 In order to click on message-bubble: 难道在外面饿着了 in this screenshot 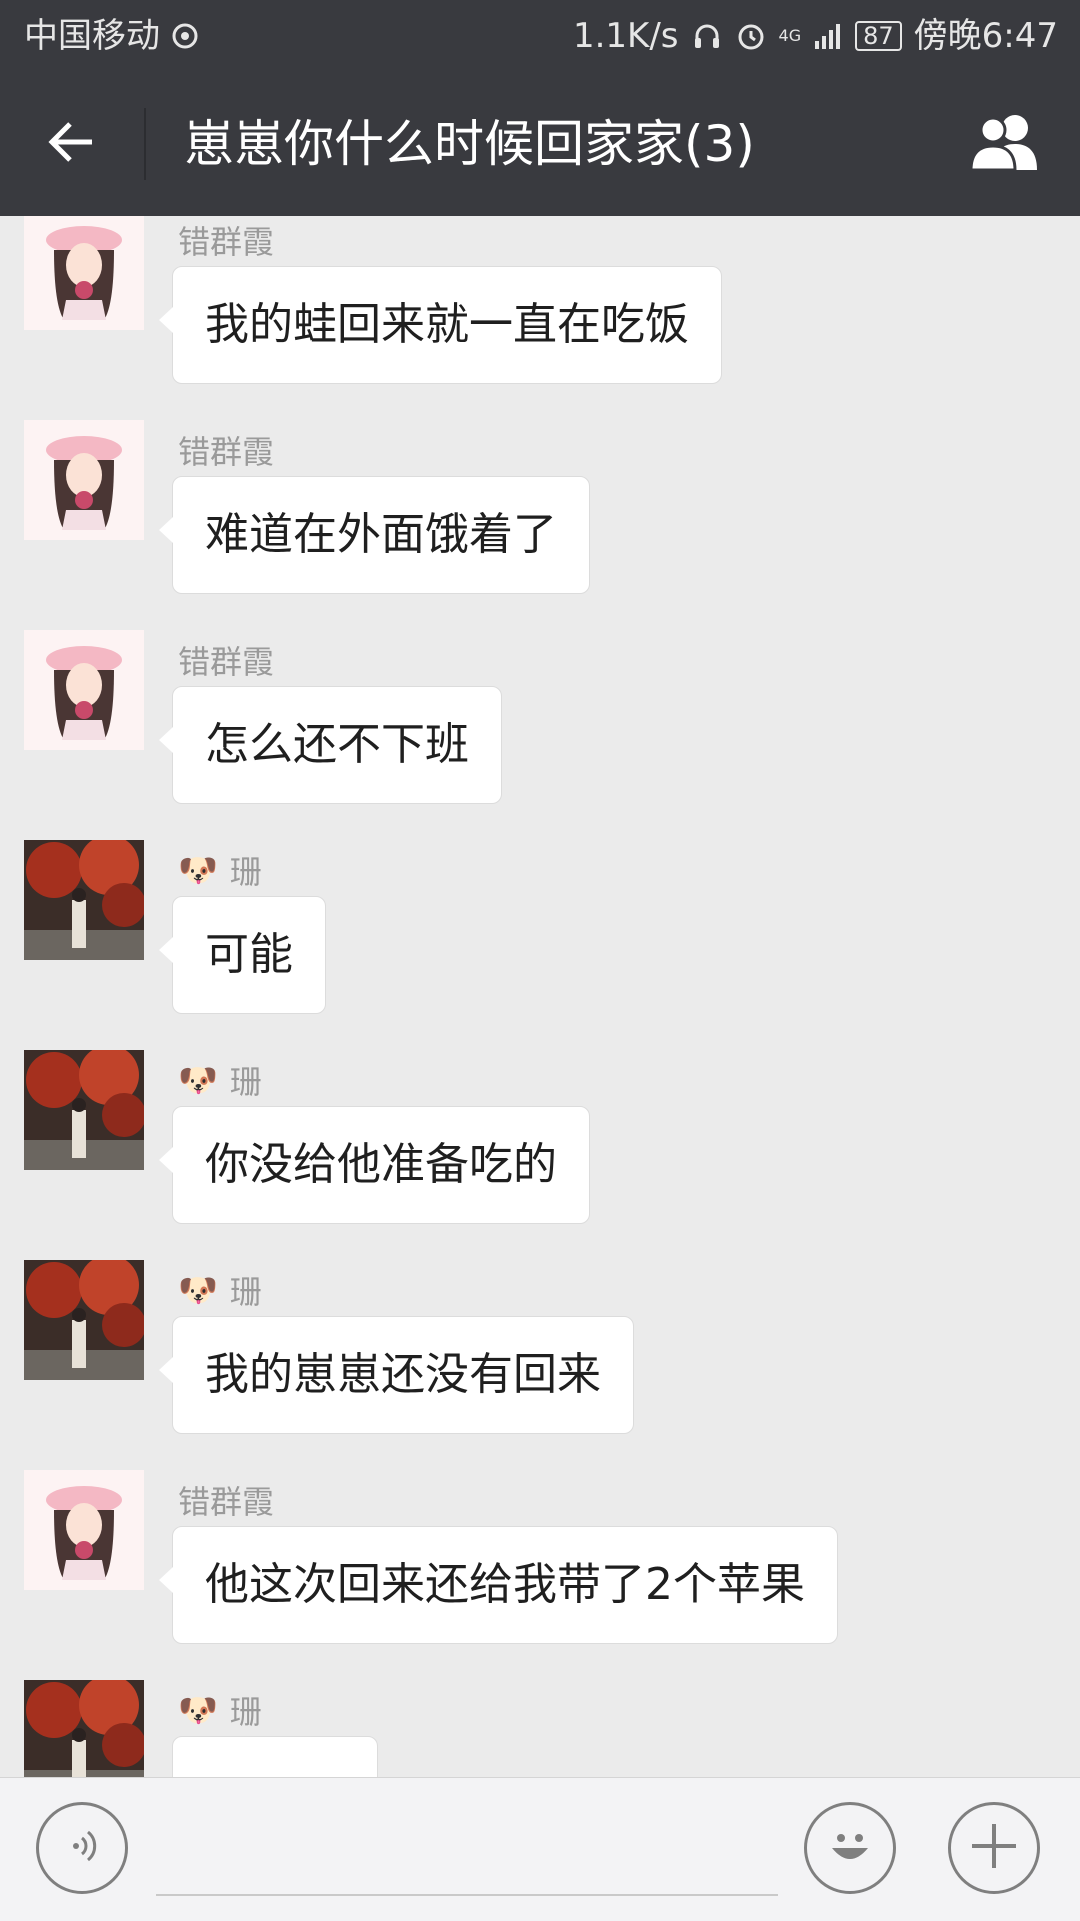, I will do `click(374, 535)`.